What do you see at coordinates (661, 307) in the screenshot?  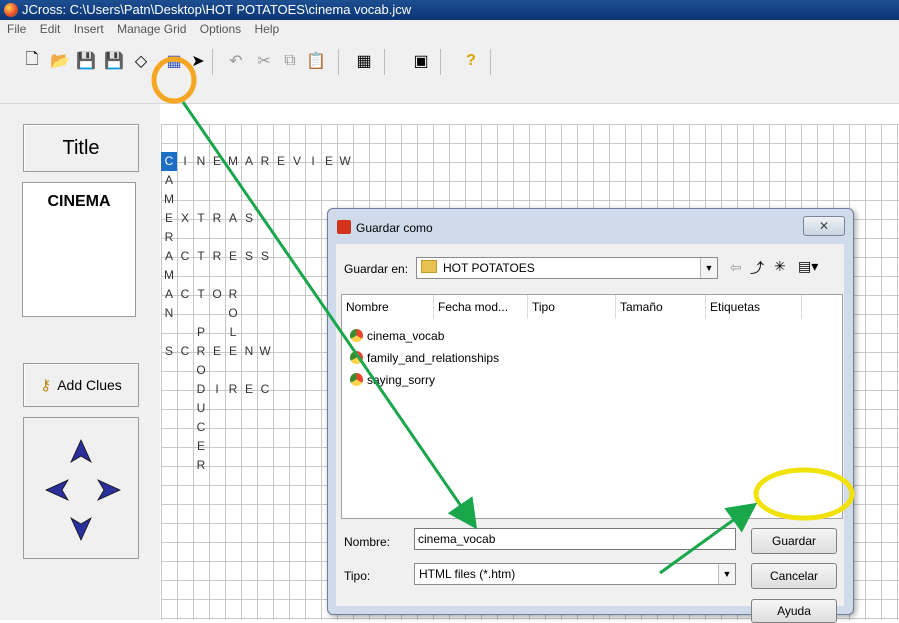 I see `column-size: Tamaño` at bounding box center [661, 307].